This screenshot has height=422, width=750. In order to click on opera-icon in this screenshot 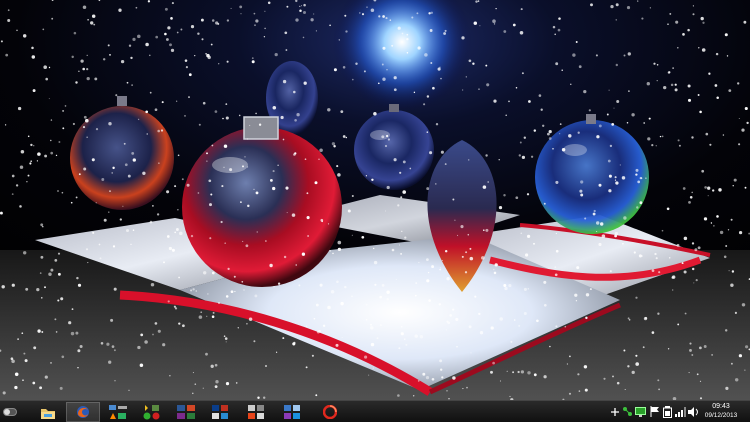, I will do `click(330, 412)`.